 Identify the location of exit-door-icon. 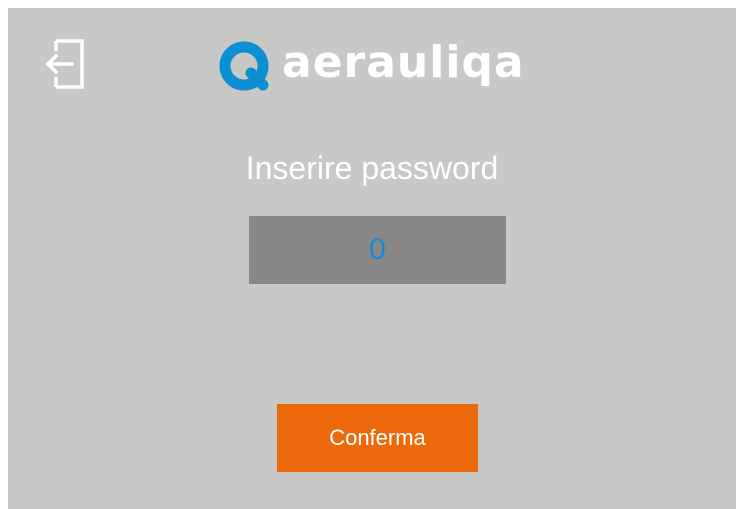
(66, 66).